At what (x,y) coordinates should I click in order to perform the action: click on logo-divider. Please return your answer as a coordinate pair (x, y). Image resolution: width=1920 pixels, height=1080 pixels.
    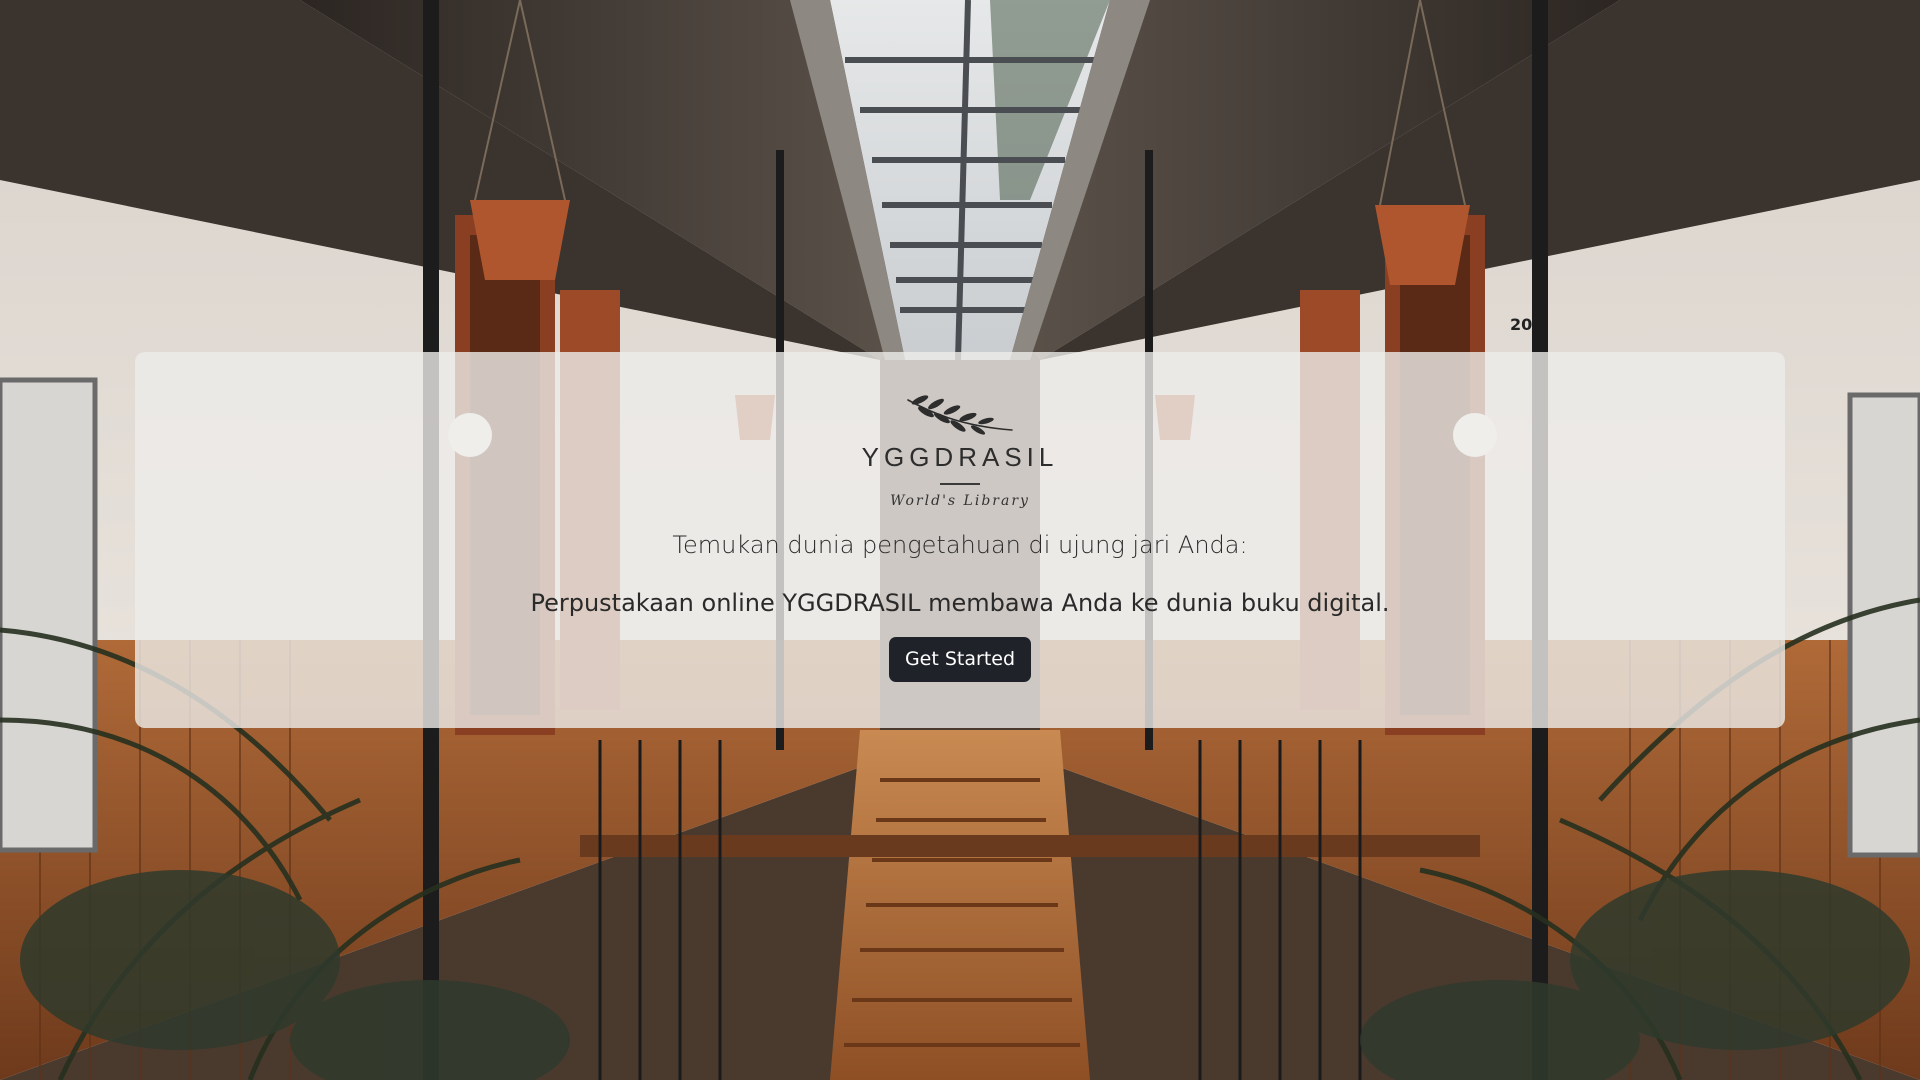
    Looking at the image, I should click on (960, 484).